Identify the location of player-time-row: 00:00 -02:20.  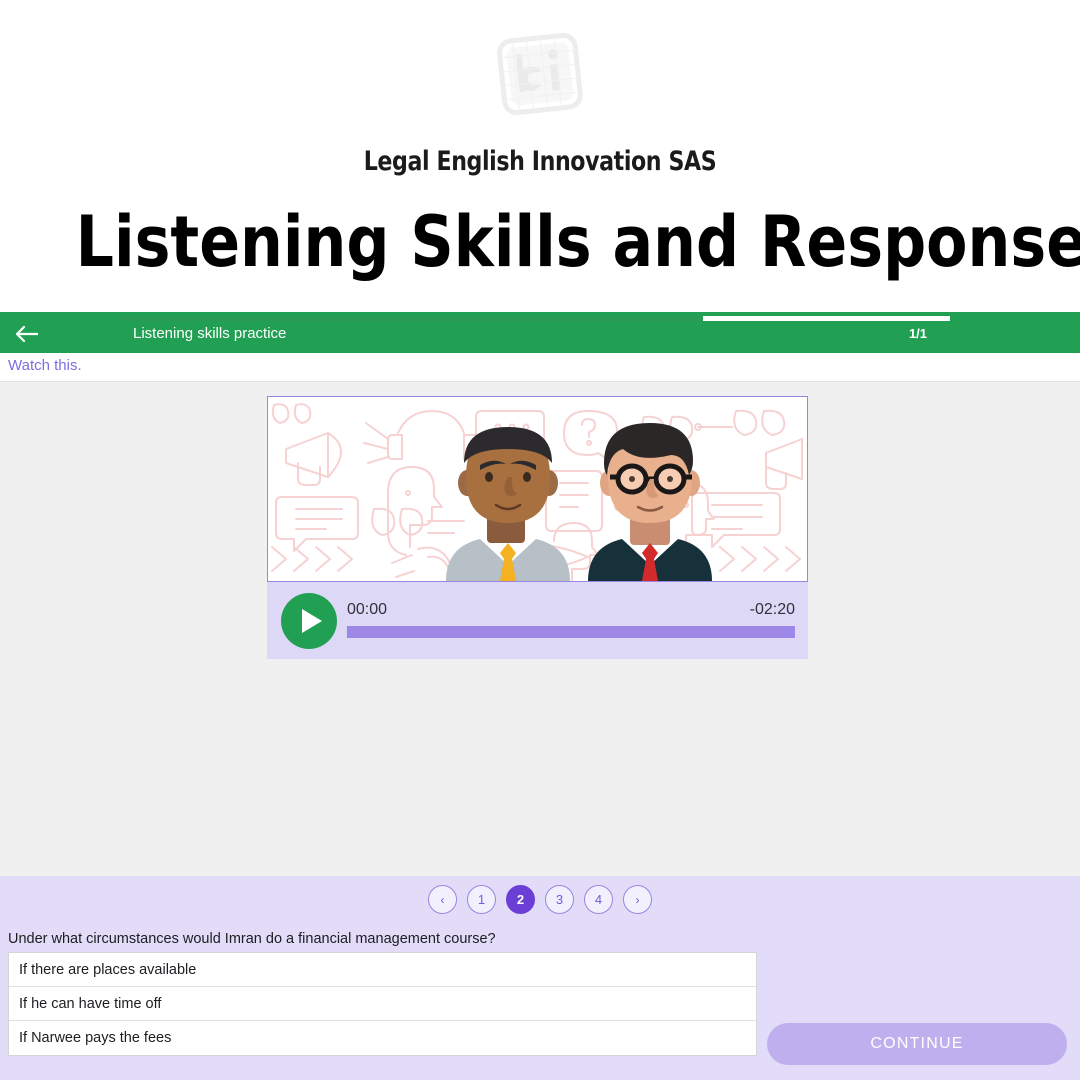
(571, 611).